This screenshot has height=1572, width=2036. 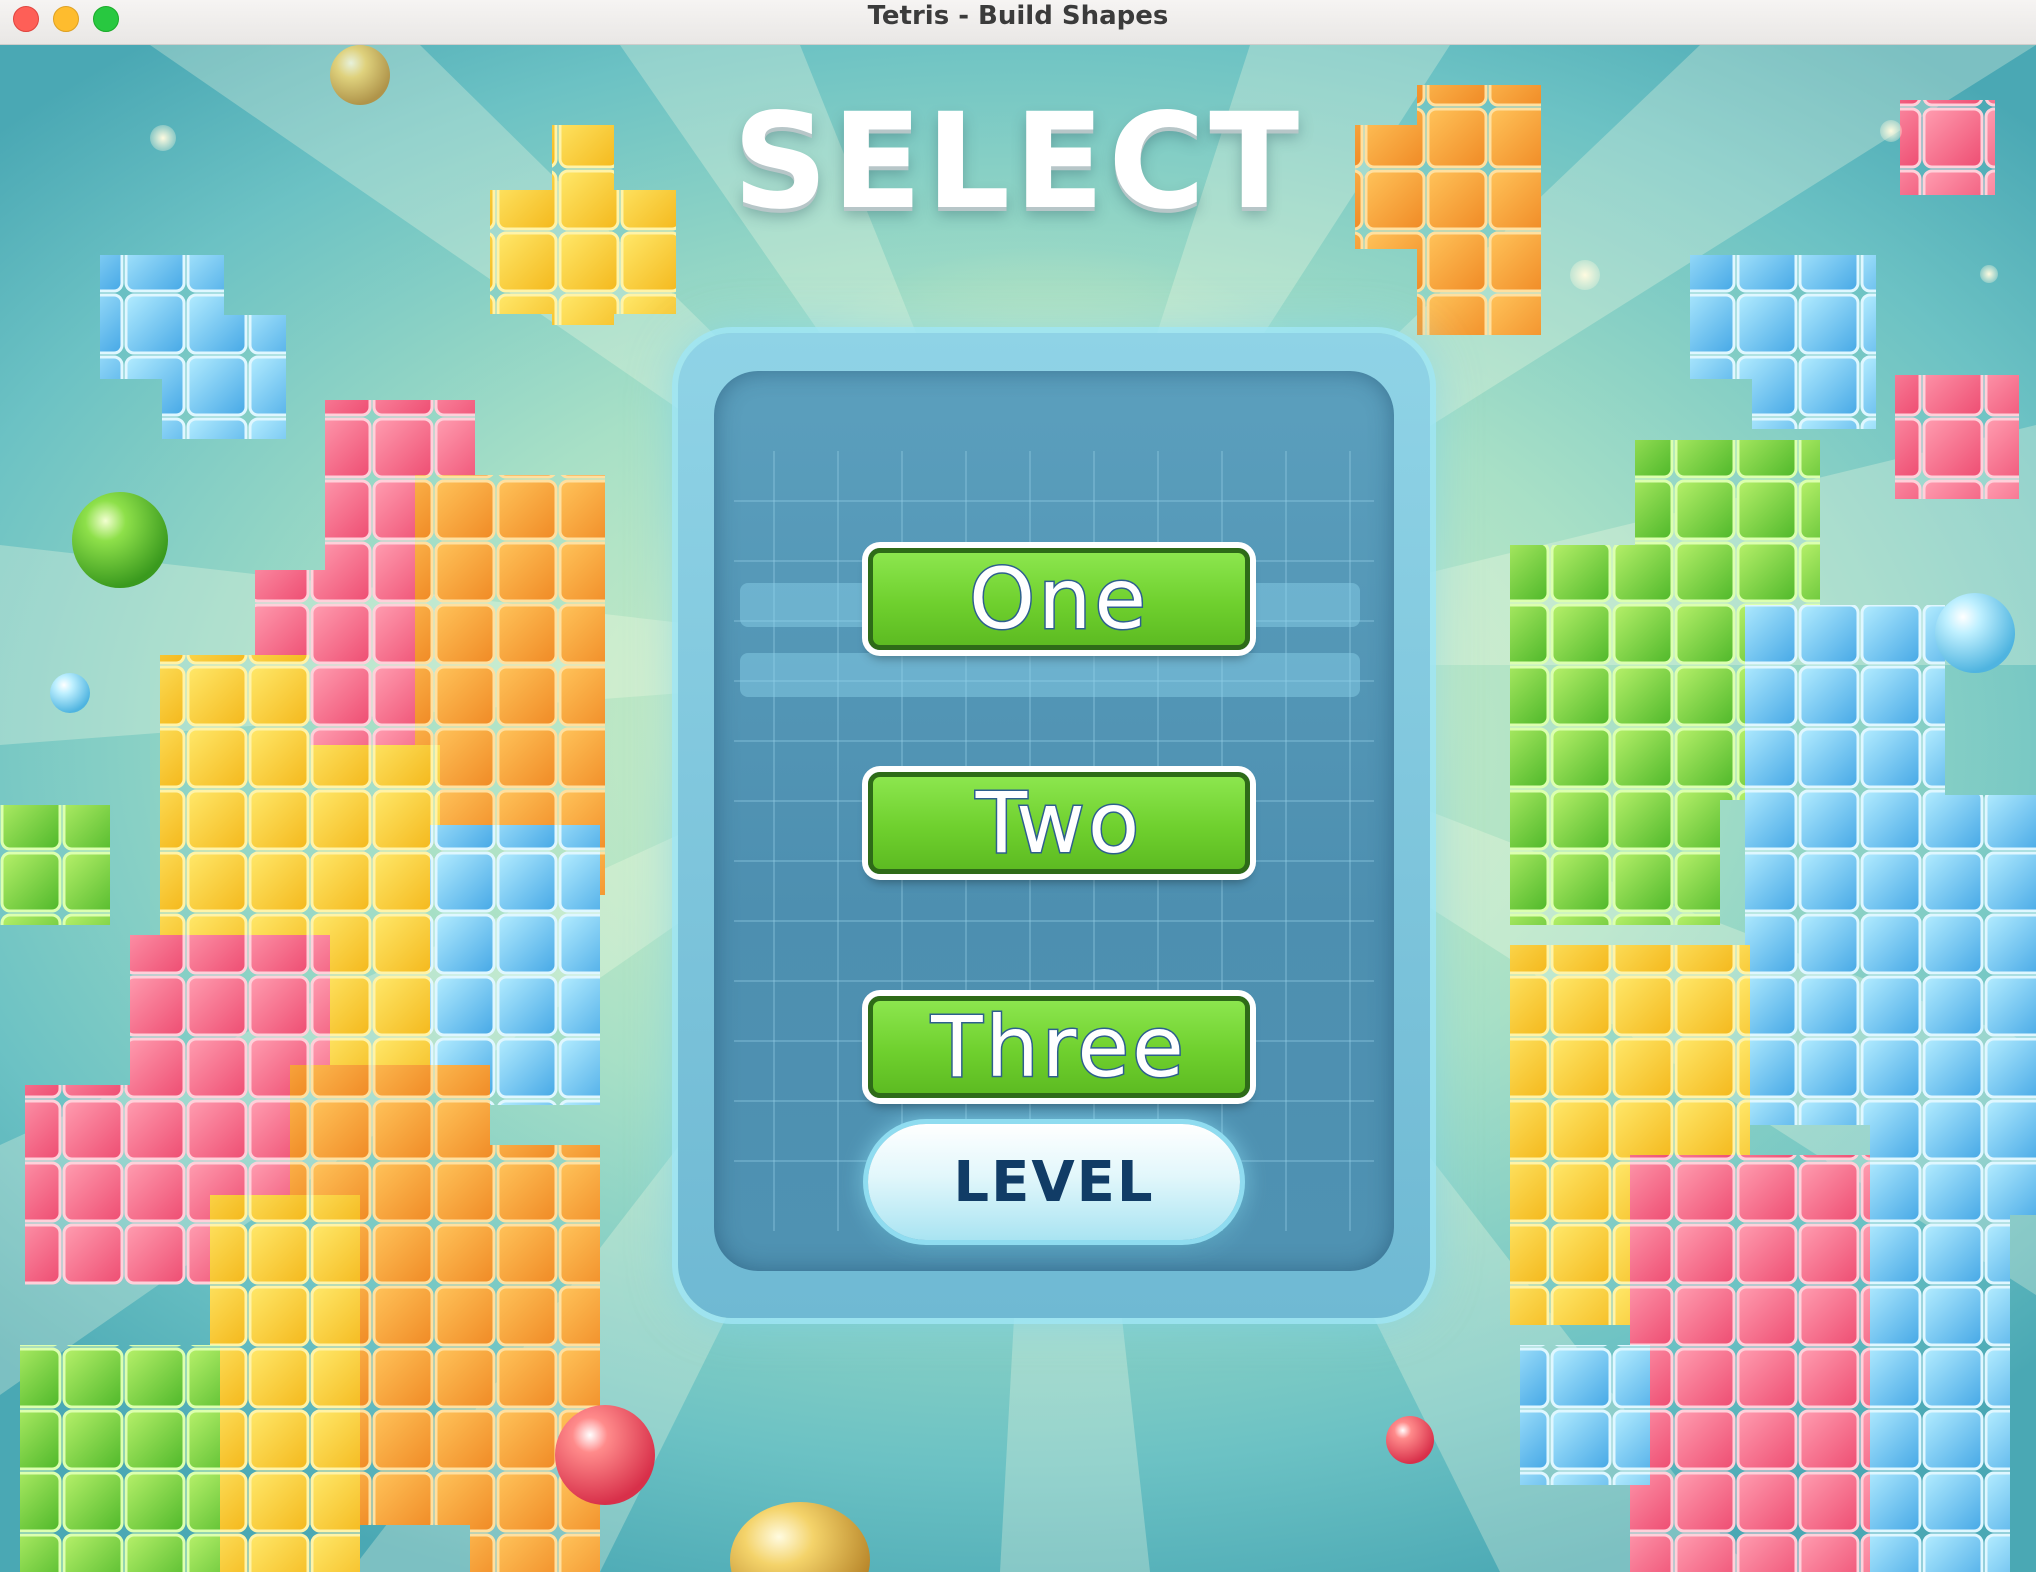 I want to click on title-bar: Tetris - Build Shapes, so click(x=1018, y=22).